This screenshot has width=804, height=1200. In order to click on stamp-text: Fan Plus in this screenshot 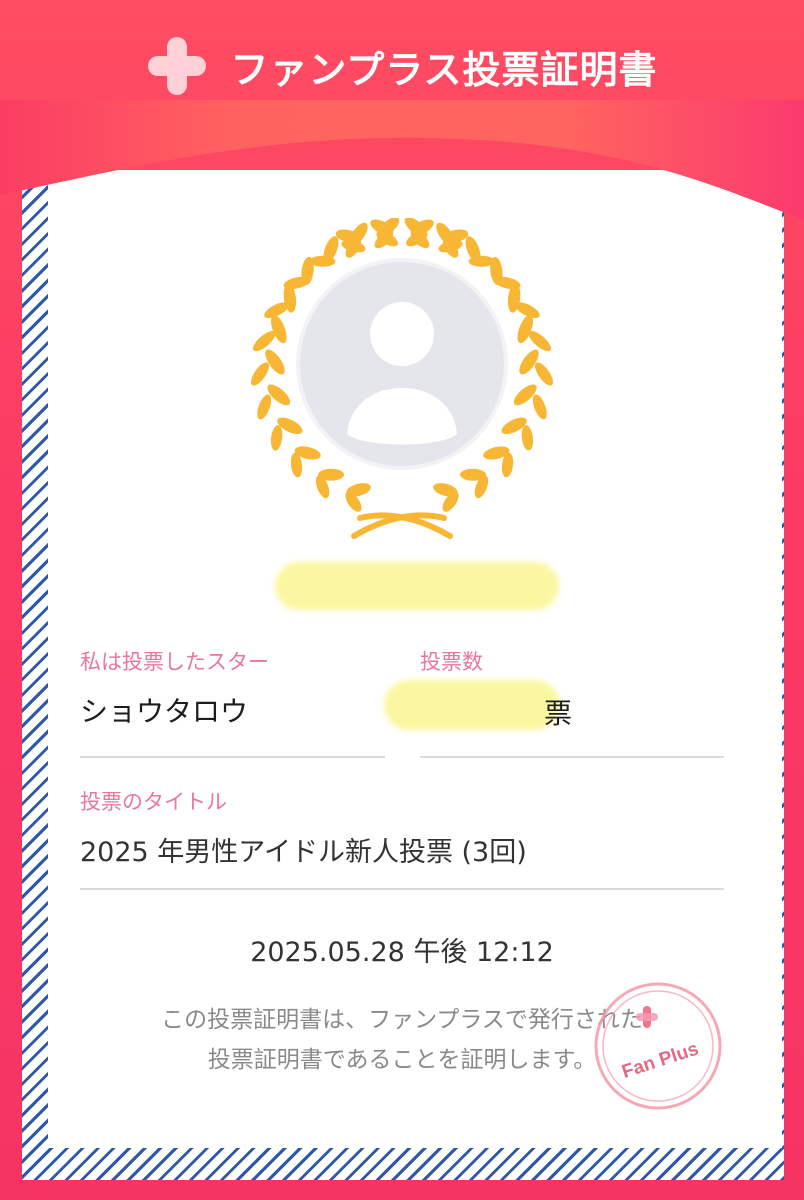, I will do `click(660, 1061)`.